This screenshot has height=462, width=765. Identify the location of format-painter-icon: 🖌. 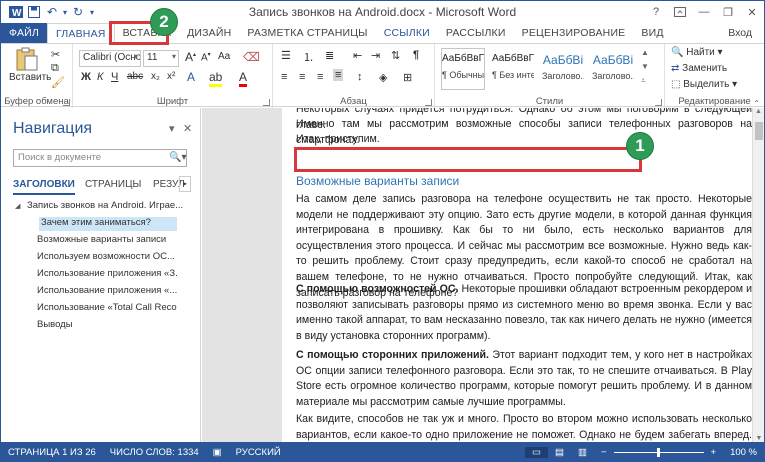
(58, 82).